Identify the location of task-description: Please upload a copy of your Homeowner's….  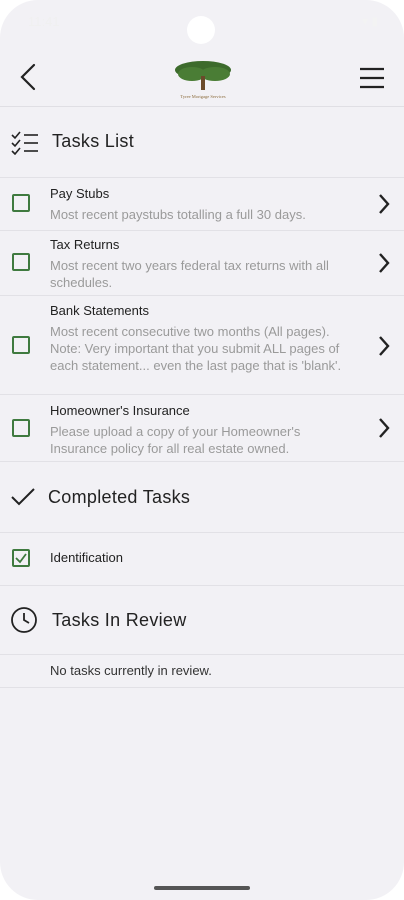
(175, 440).